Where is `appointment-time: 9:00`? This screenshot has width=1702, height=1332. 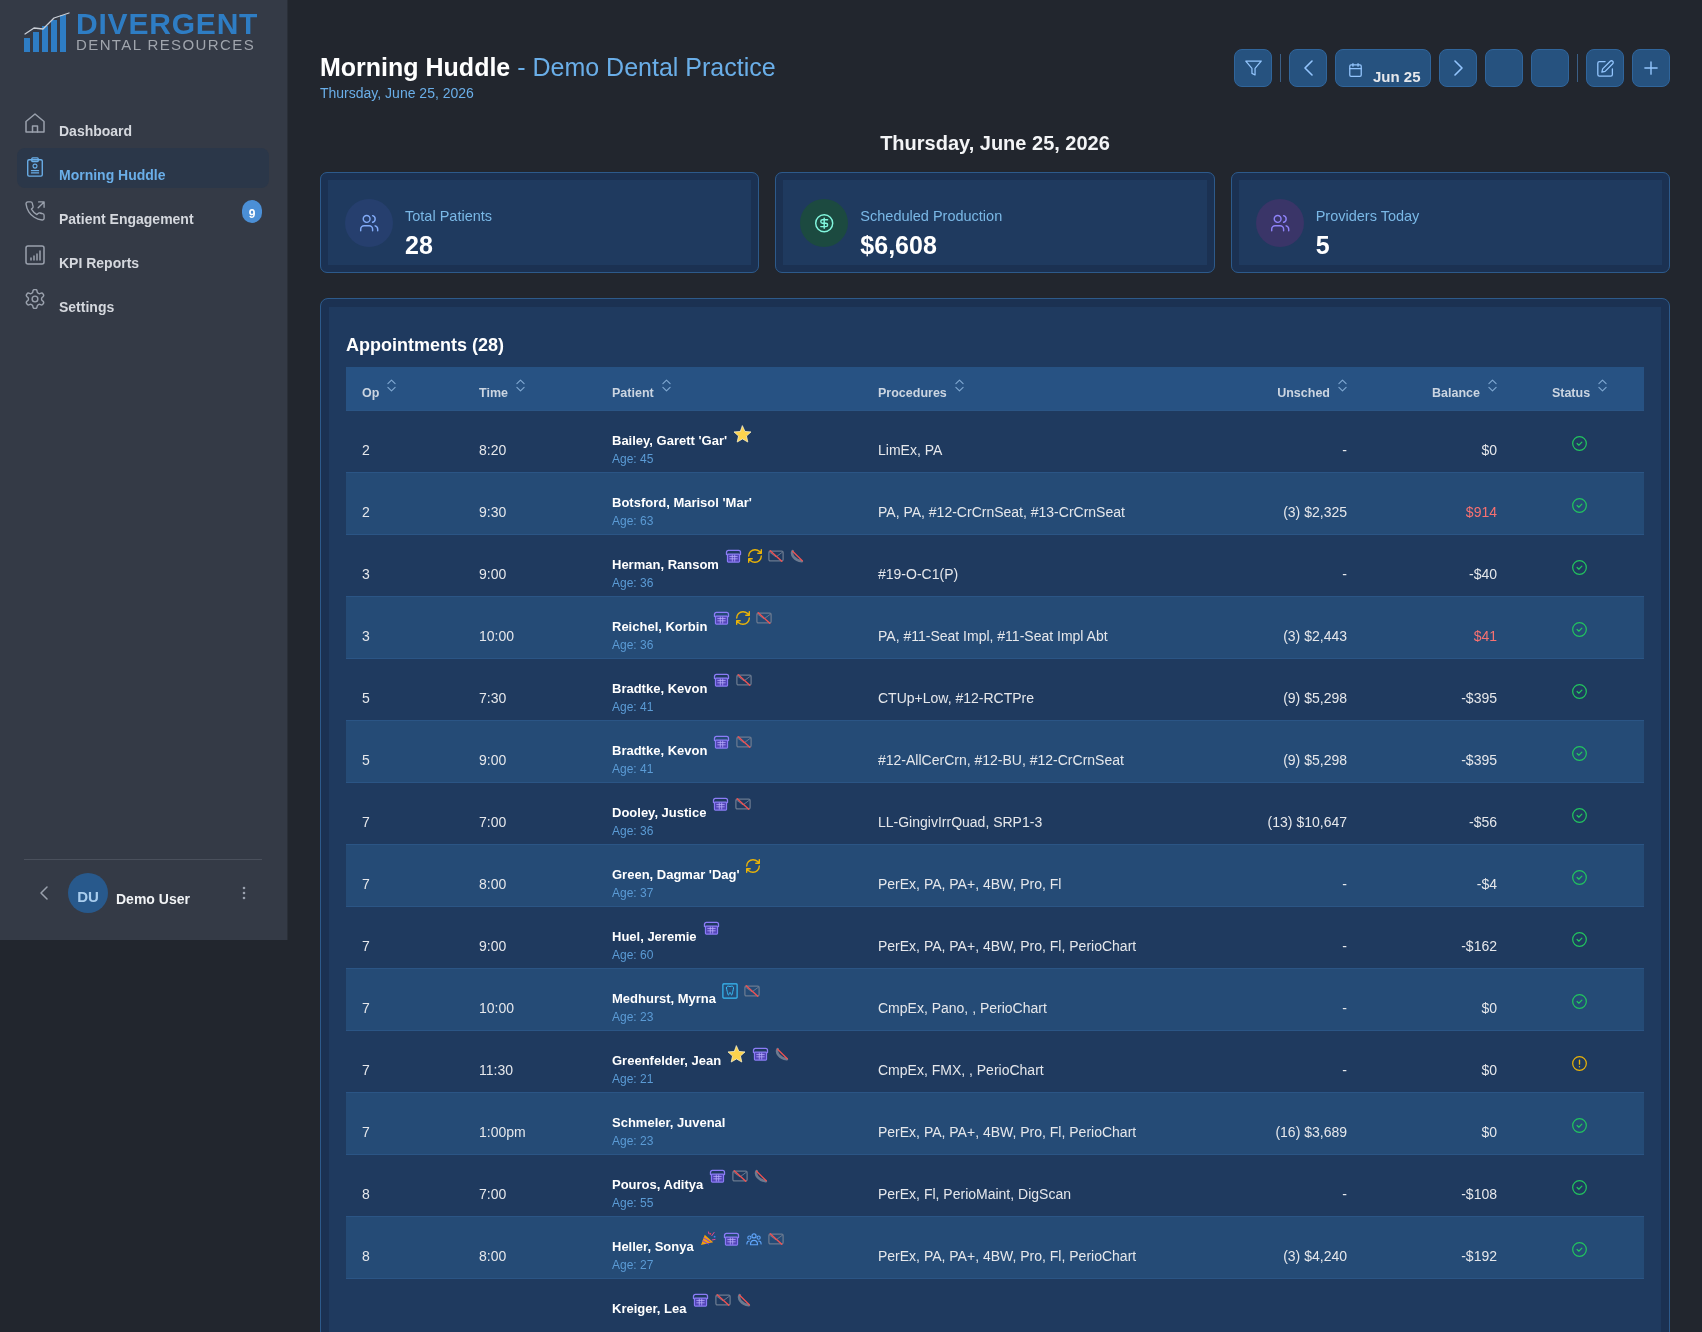
appointment-time: 9:00 is located at coordinates (493, 760).